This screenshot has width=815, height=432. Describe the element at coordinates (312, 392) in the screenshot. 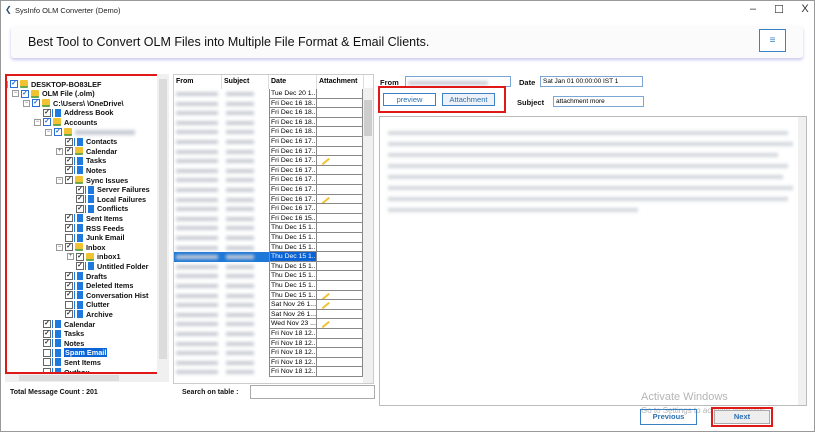

I see `search-input` at that location.